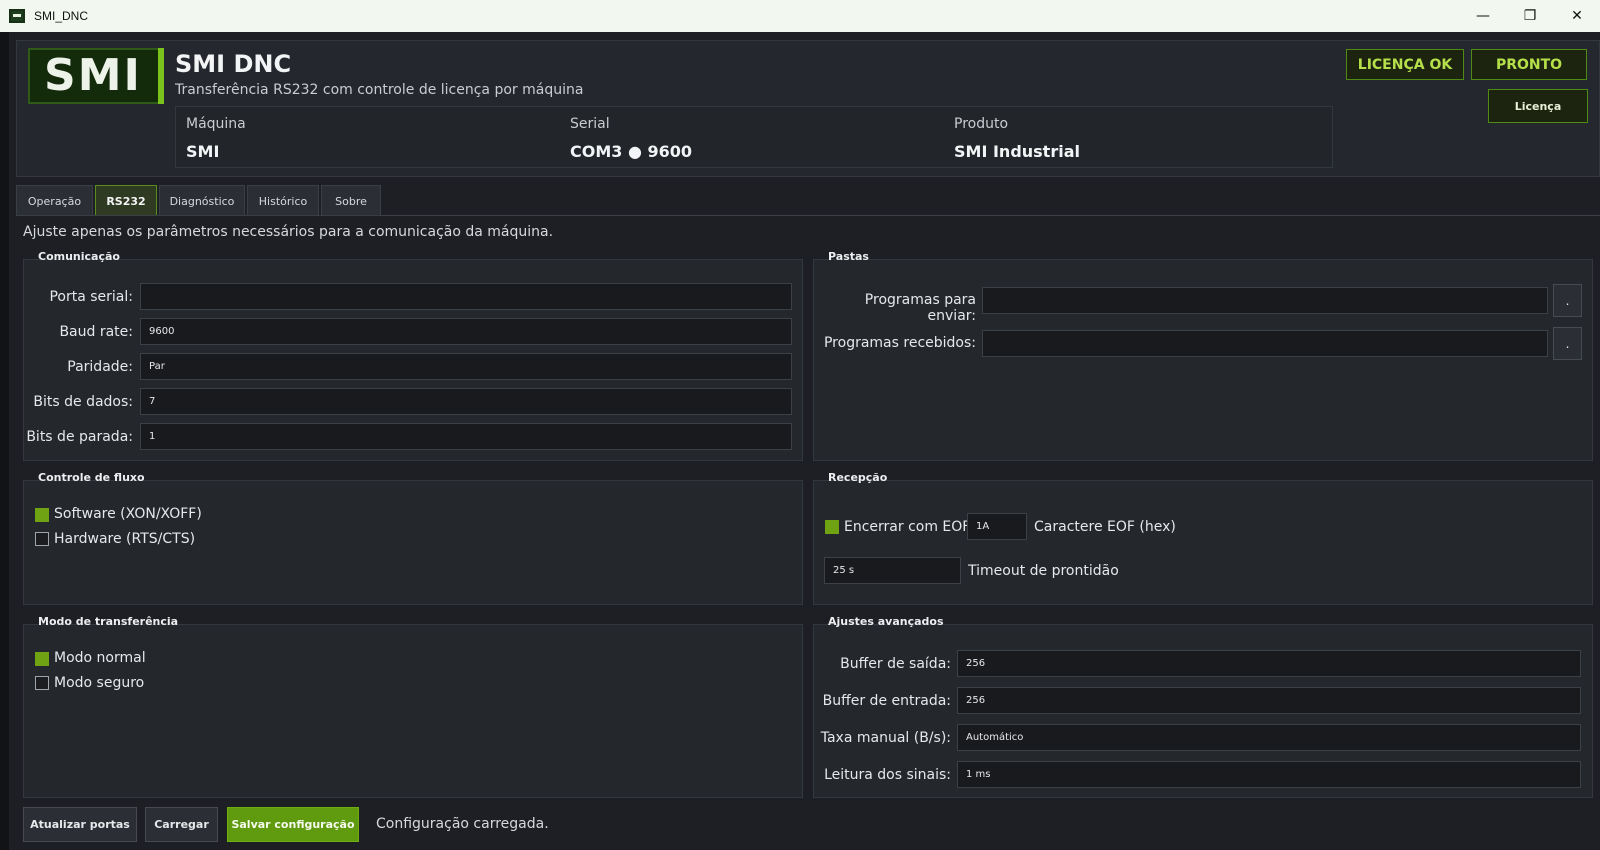 The image size is (1600, 850). What do you see at coordinates (466, 401) in the screenshot?
I see `databits-field: 7` at bounding box center [466, 401].